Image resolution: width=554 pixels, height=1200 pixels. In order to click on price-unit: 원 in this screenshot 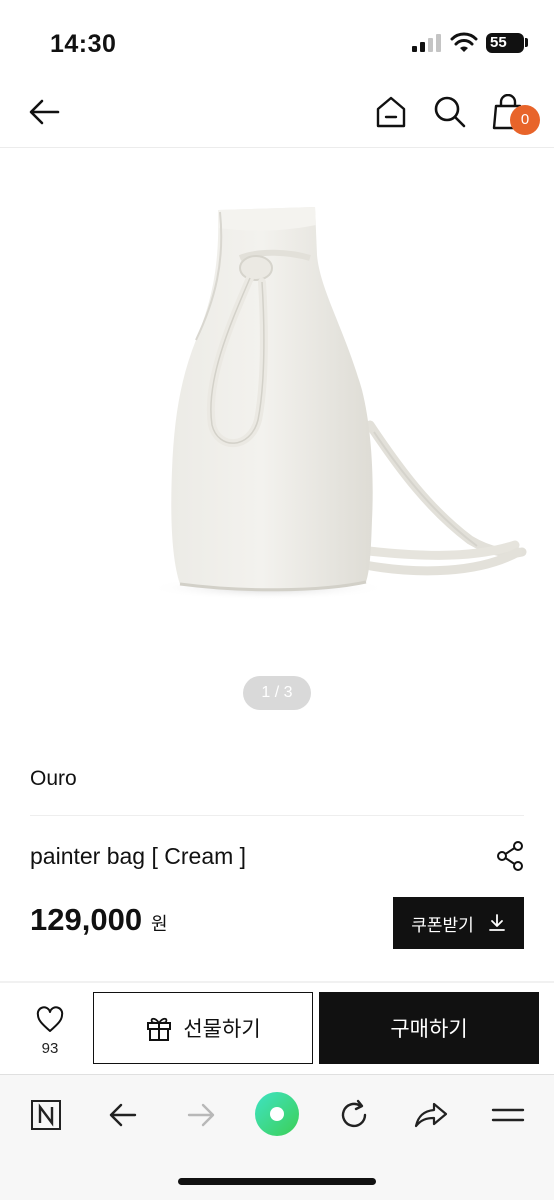, I will do `click(159, 924)`.